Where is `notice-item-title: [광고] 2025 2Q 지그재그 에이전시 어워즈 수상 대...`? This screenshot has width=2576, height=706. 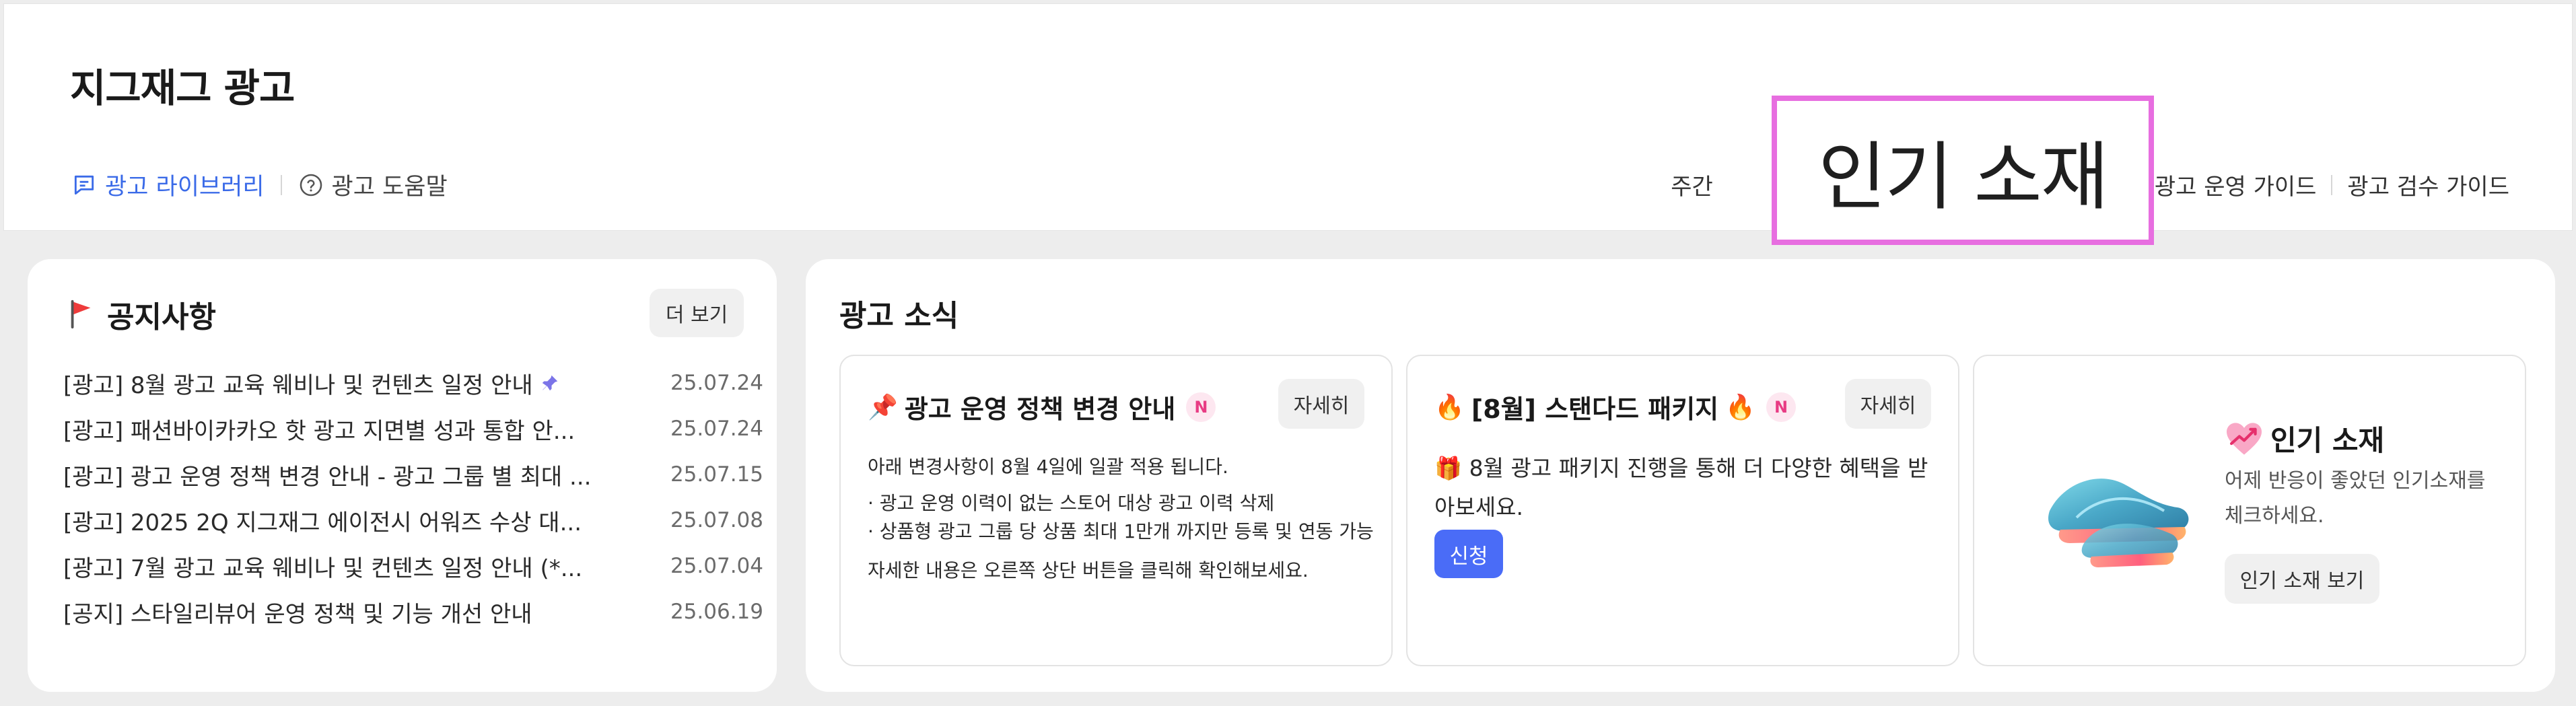 notice-item-title: [광고] 2025 2Q 지그재그 에이전시 어워즈 수상 대... is located at coordinates (322, 522).